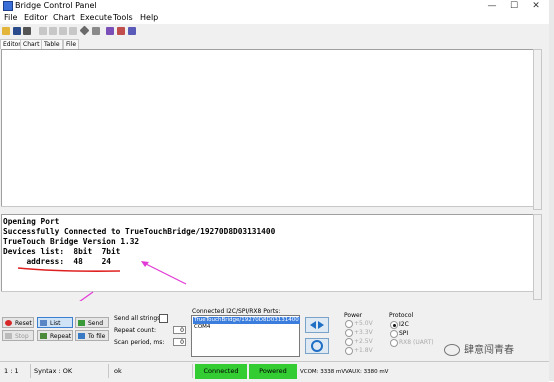 This screenshot has height=382, width=554. I want to click on protocol-rx8-label: RX8 (UART), so click(416, 342).